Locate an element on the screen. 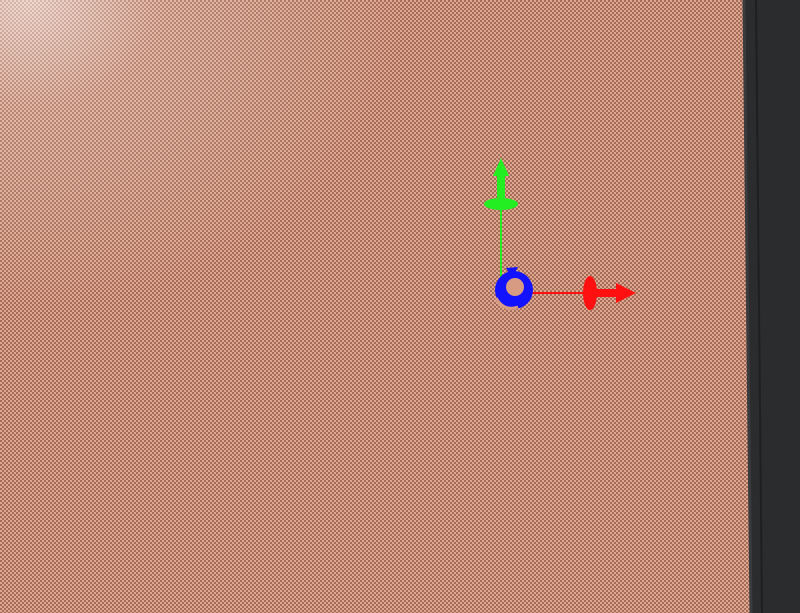  transform-gizmo is located at coordinates (560, 235).